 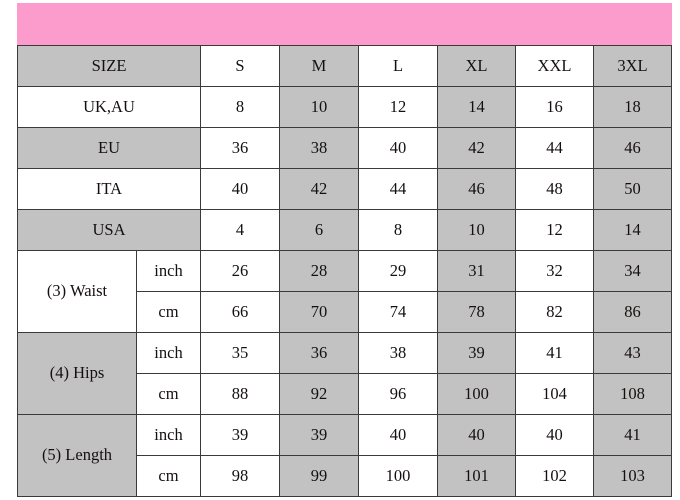 What do you see at coordinates (240, 230) in the screenshot?
I see `cell-value: 4` at bounding box center [240, 230].